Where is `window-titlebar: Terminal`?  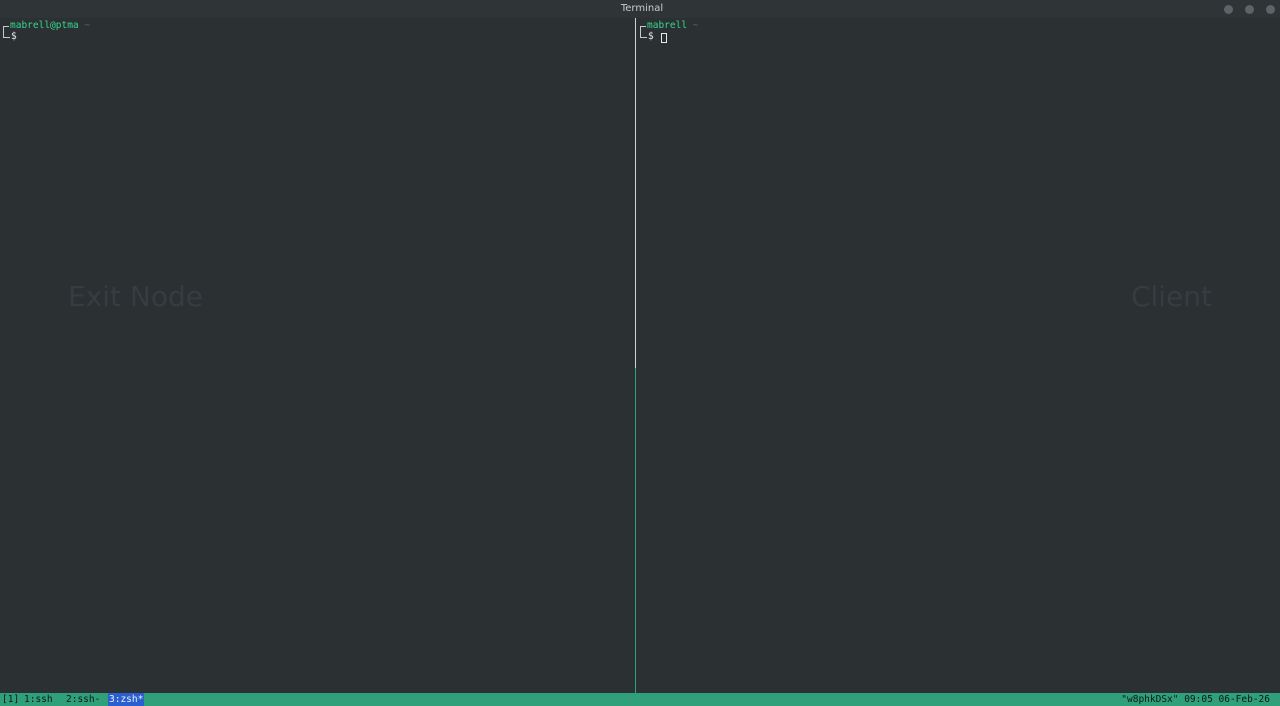
window-titlebar: Terminal is located at coordinates (640, 9).